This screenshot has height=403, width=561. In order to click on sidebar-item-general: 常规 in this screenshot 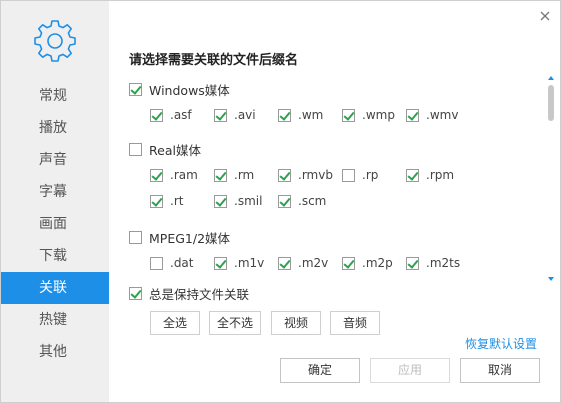, I will do `click(55, 96)`.